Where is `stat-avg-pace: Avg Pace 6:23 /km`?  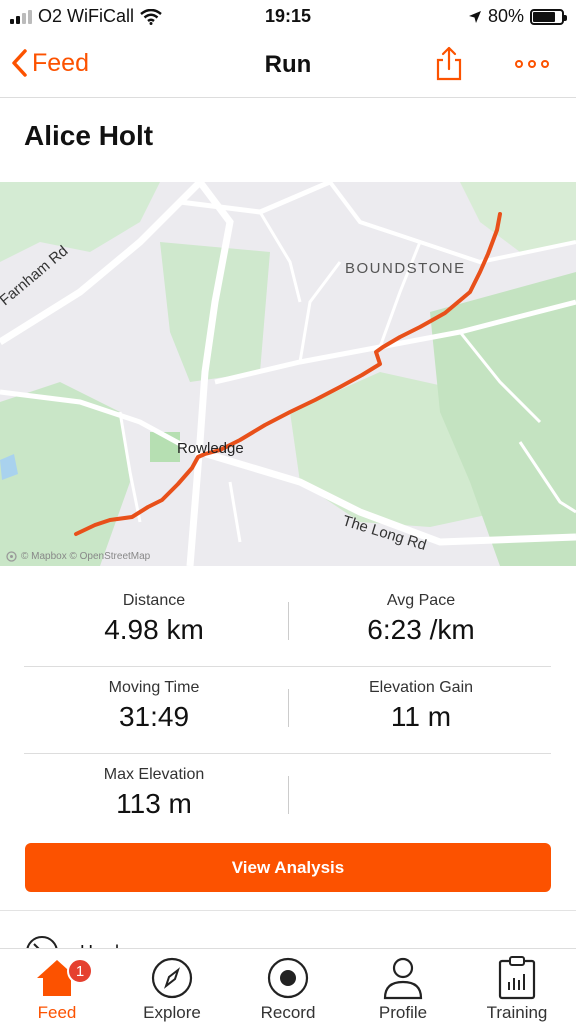 stat-avg-pace: Avg Pace 6:23 /km is located at coordinates (421, 619).